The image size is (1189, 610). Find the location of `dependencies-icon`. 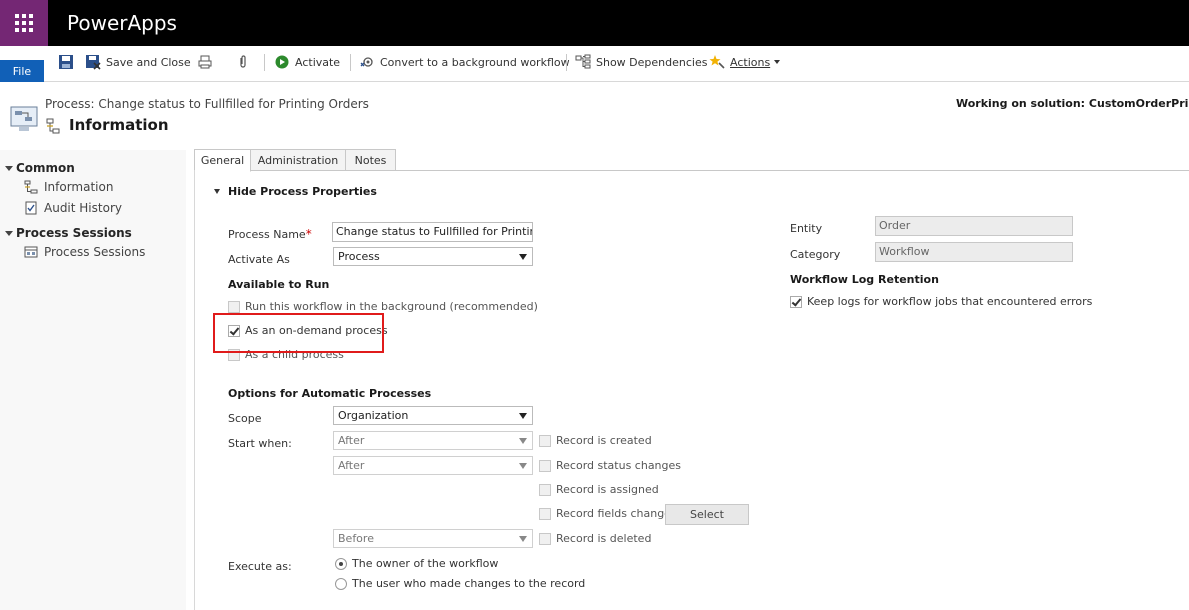

dependencies-icon is located at coordinates (583, 62).